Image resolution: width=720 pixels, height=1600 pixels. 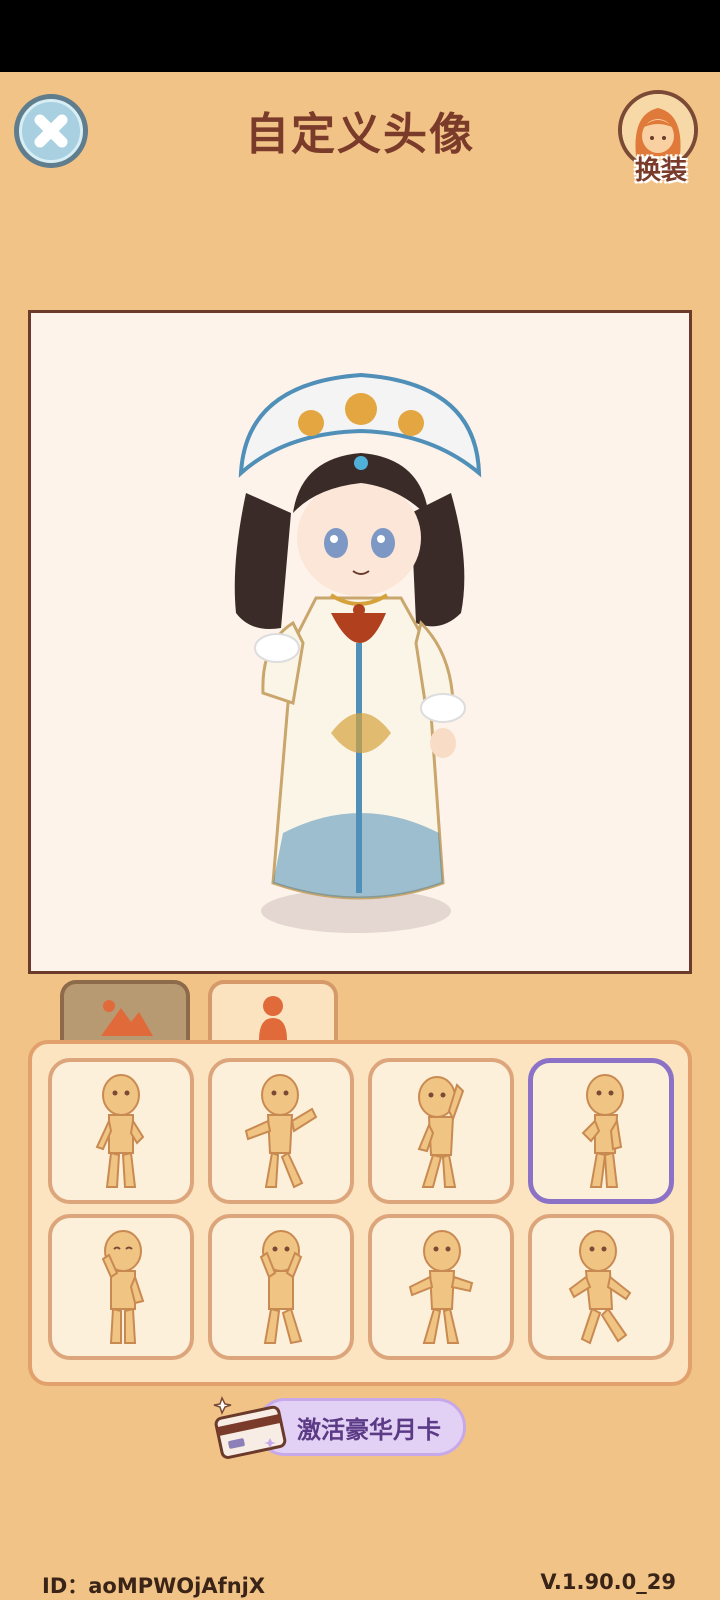 I want to click on status-bar, so click(x=360, y=36).